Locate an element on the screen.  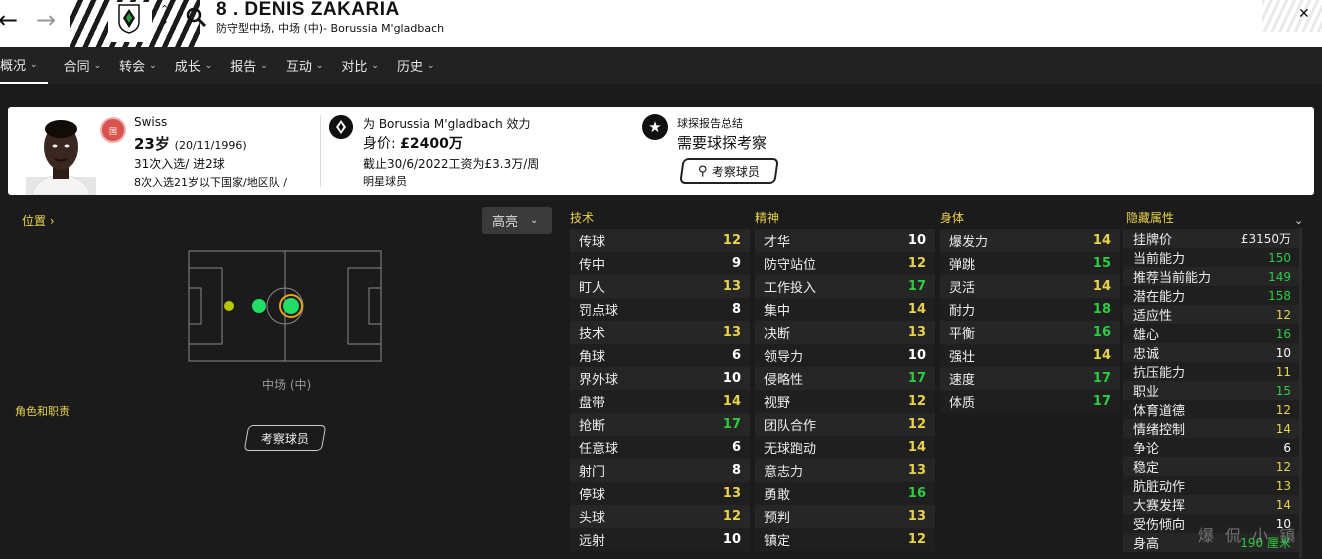
attribute-row: 职业 15 is located at coordinates (1211, 390).